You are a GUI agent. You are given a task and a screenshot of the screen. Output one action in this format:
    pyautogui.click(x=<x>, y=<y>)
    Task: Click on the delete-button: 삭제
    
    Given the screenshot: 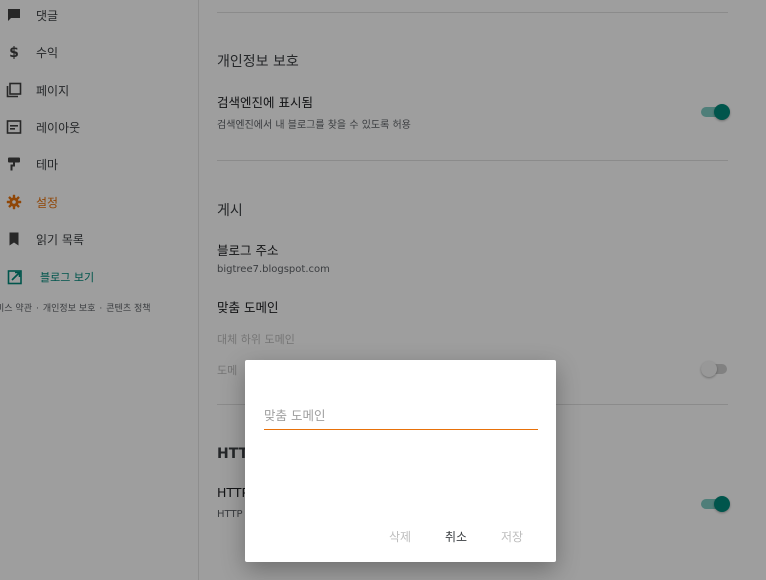 What is the action you would take?
    pyautogui.click(x=400, y=536)
    